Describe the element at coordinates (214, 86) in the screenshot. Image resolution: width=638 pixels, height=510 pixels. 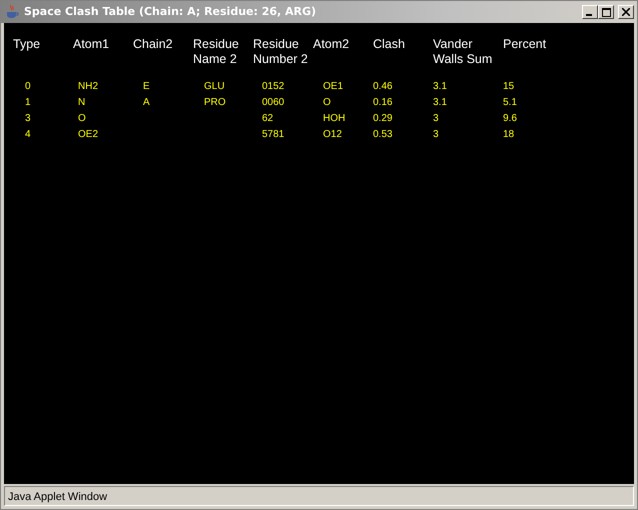
I see `table-cell: GLU` at that location.